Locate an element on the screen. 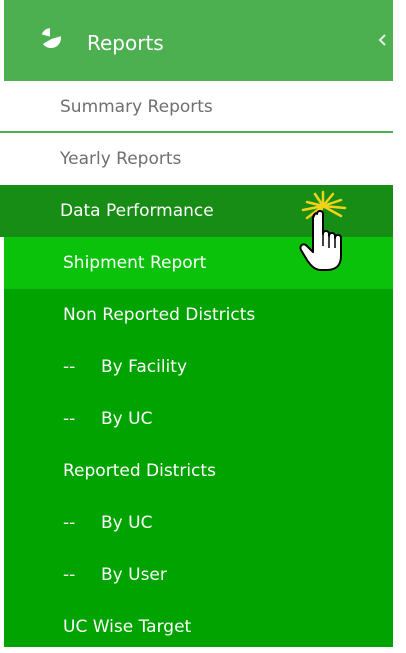 This screenshot has height=653, width=406. submenu-item-reported-districts: Reported Districts is located at coordinates (198, 471).